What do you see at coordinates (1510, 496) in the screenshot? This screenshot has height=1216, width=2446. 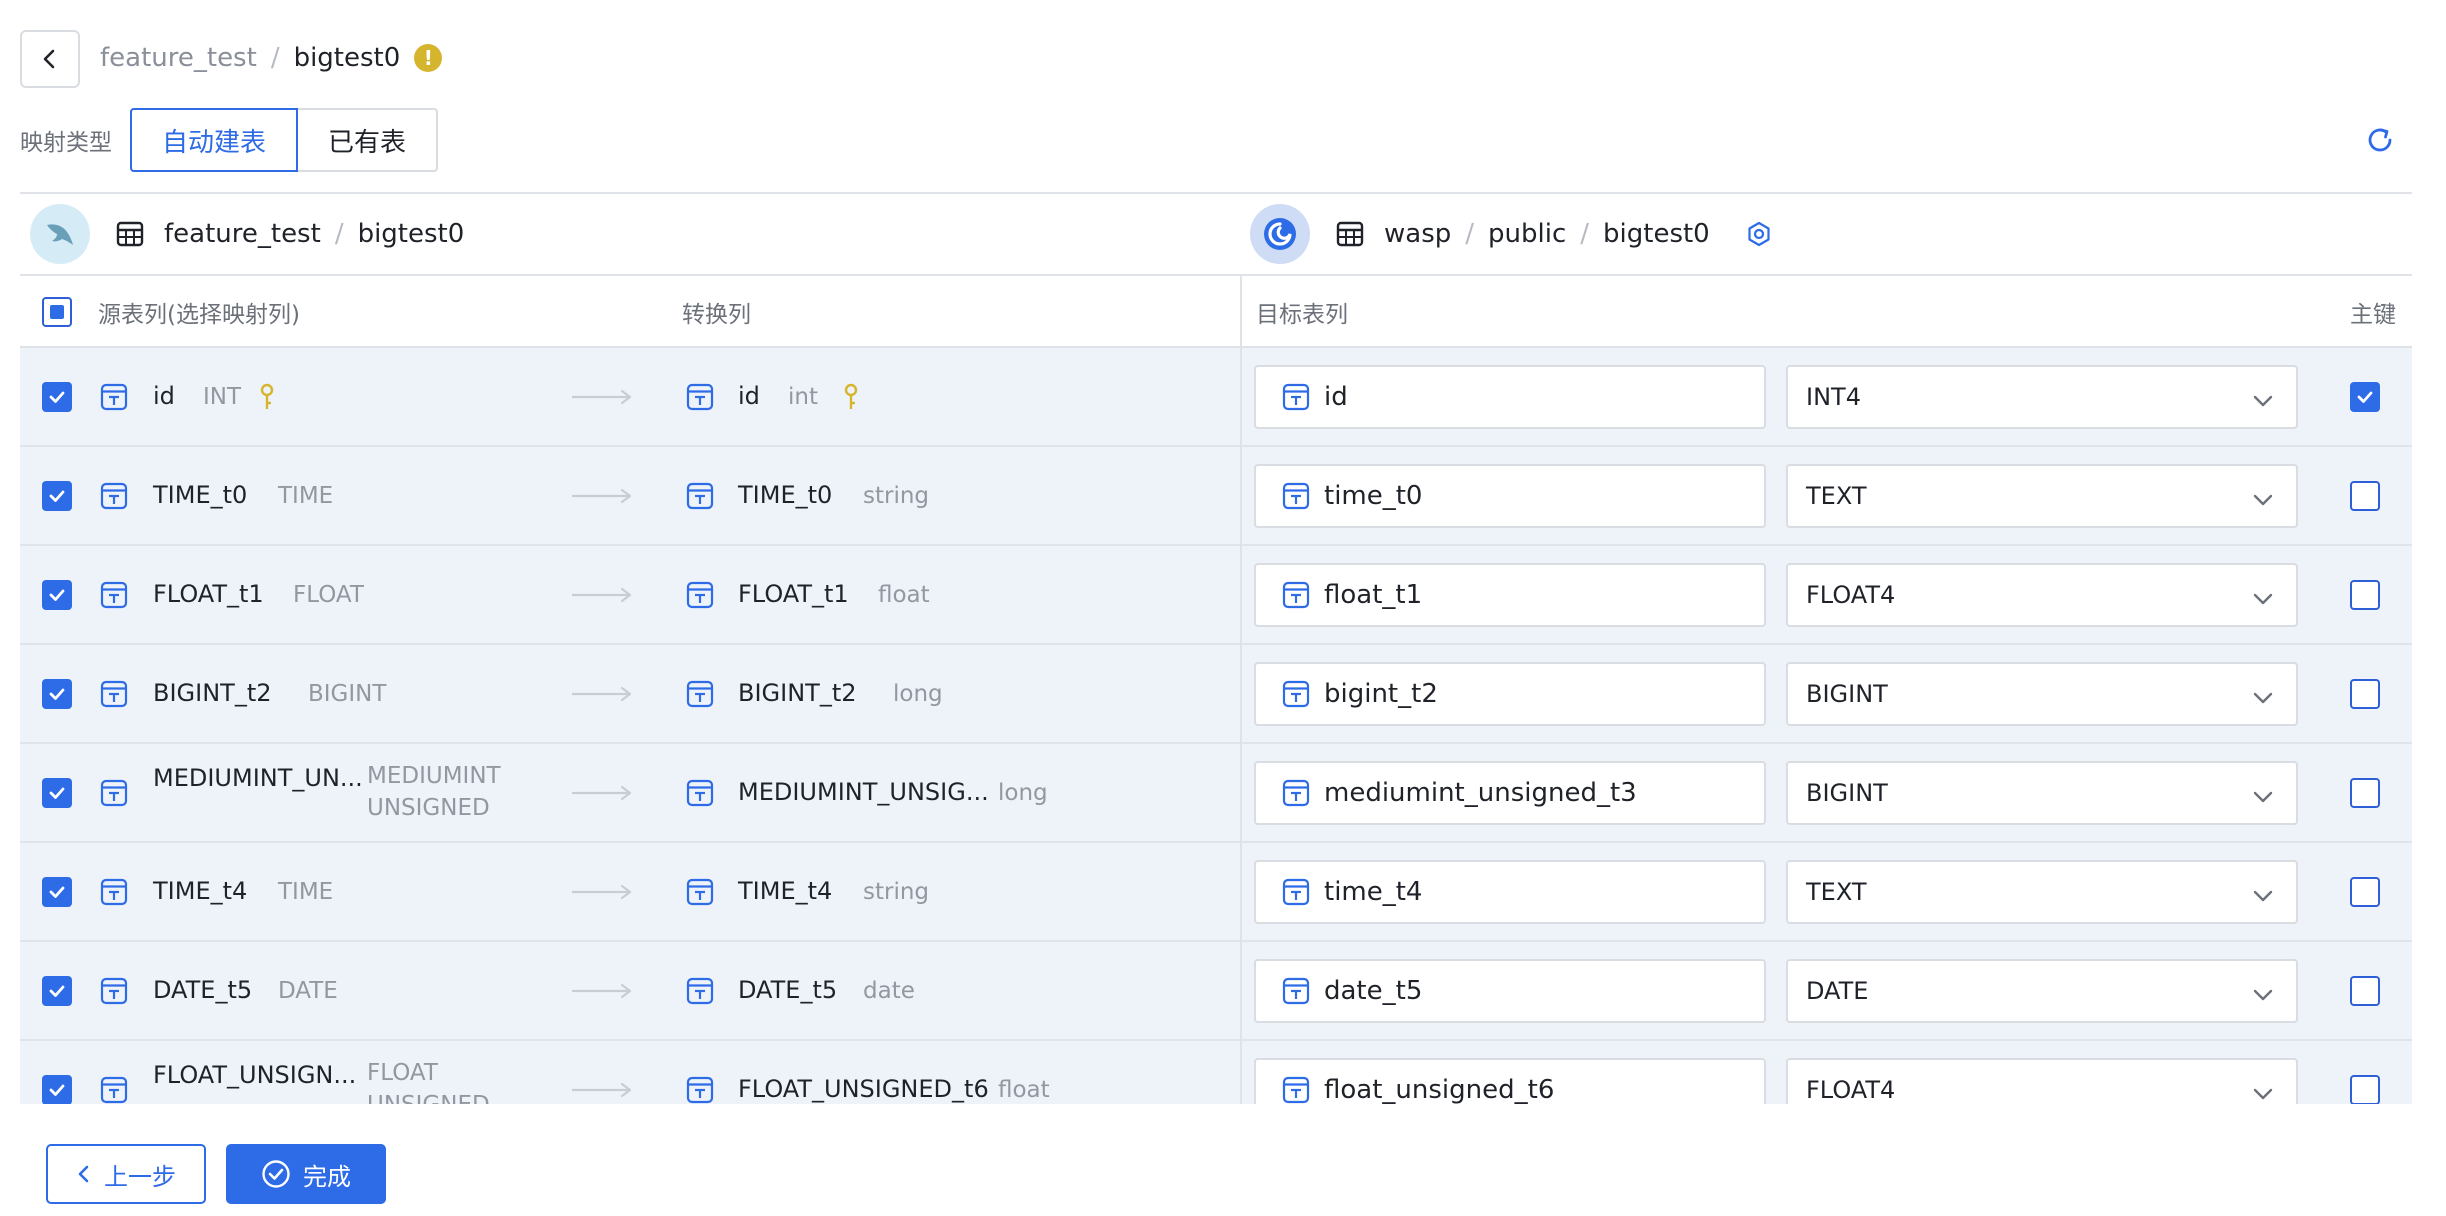 I see `target-column-name-input: time_t0` at bounding box center [1510, 496].